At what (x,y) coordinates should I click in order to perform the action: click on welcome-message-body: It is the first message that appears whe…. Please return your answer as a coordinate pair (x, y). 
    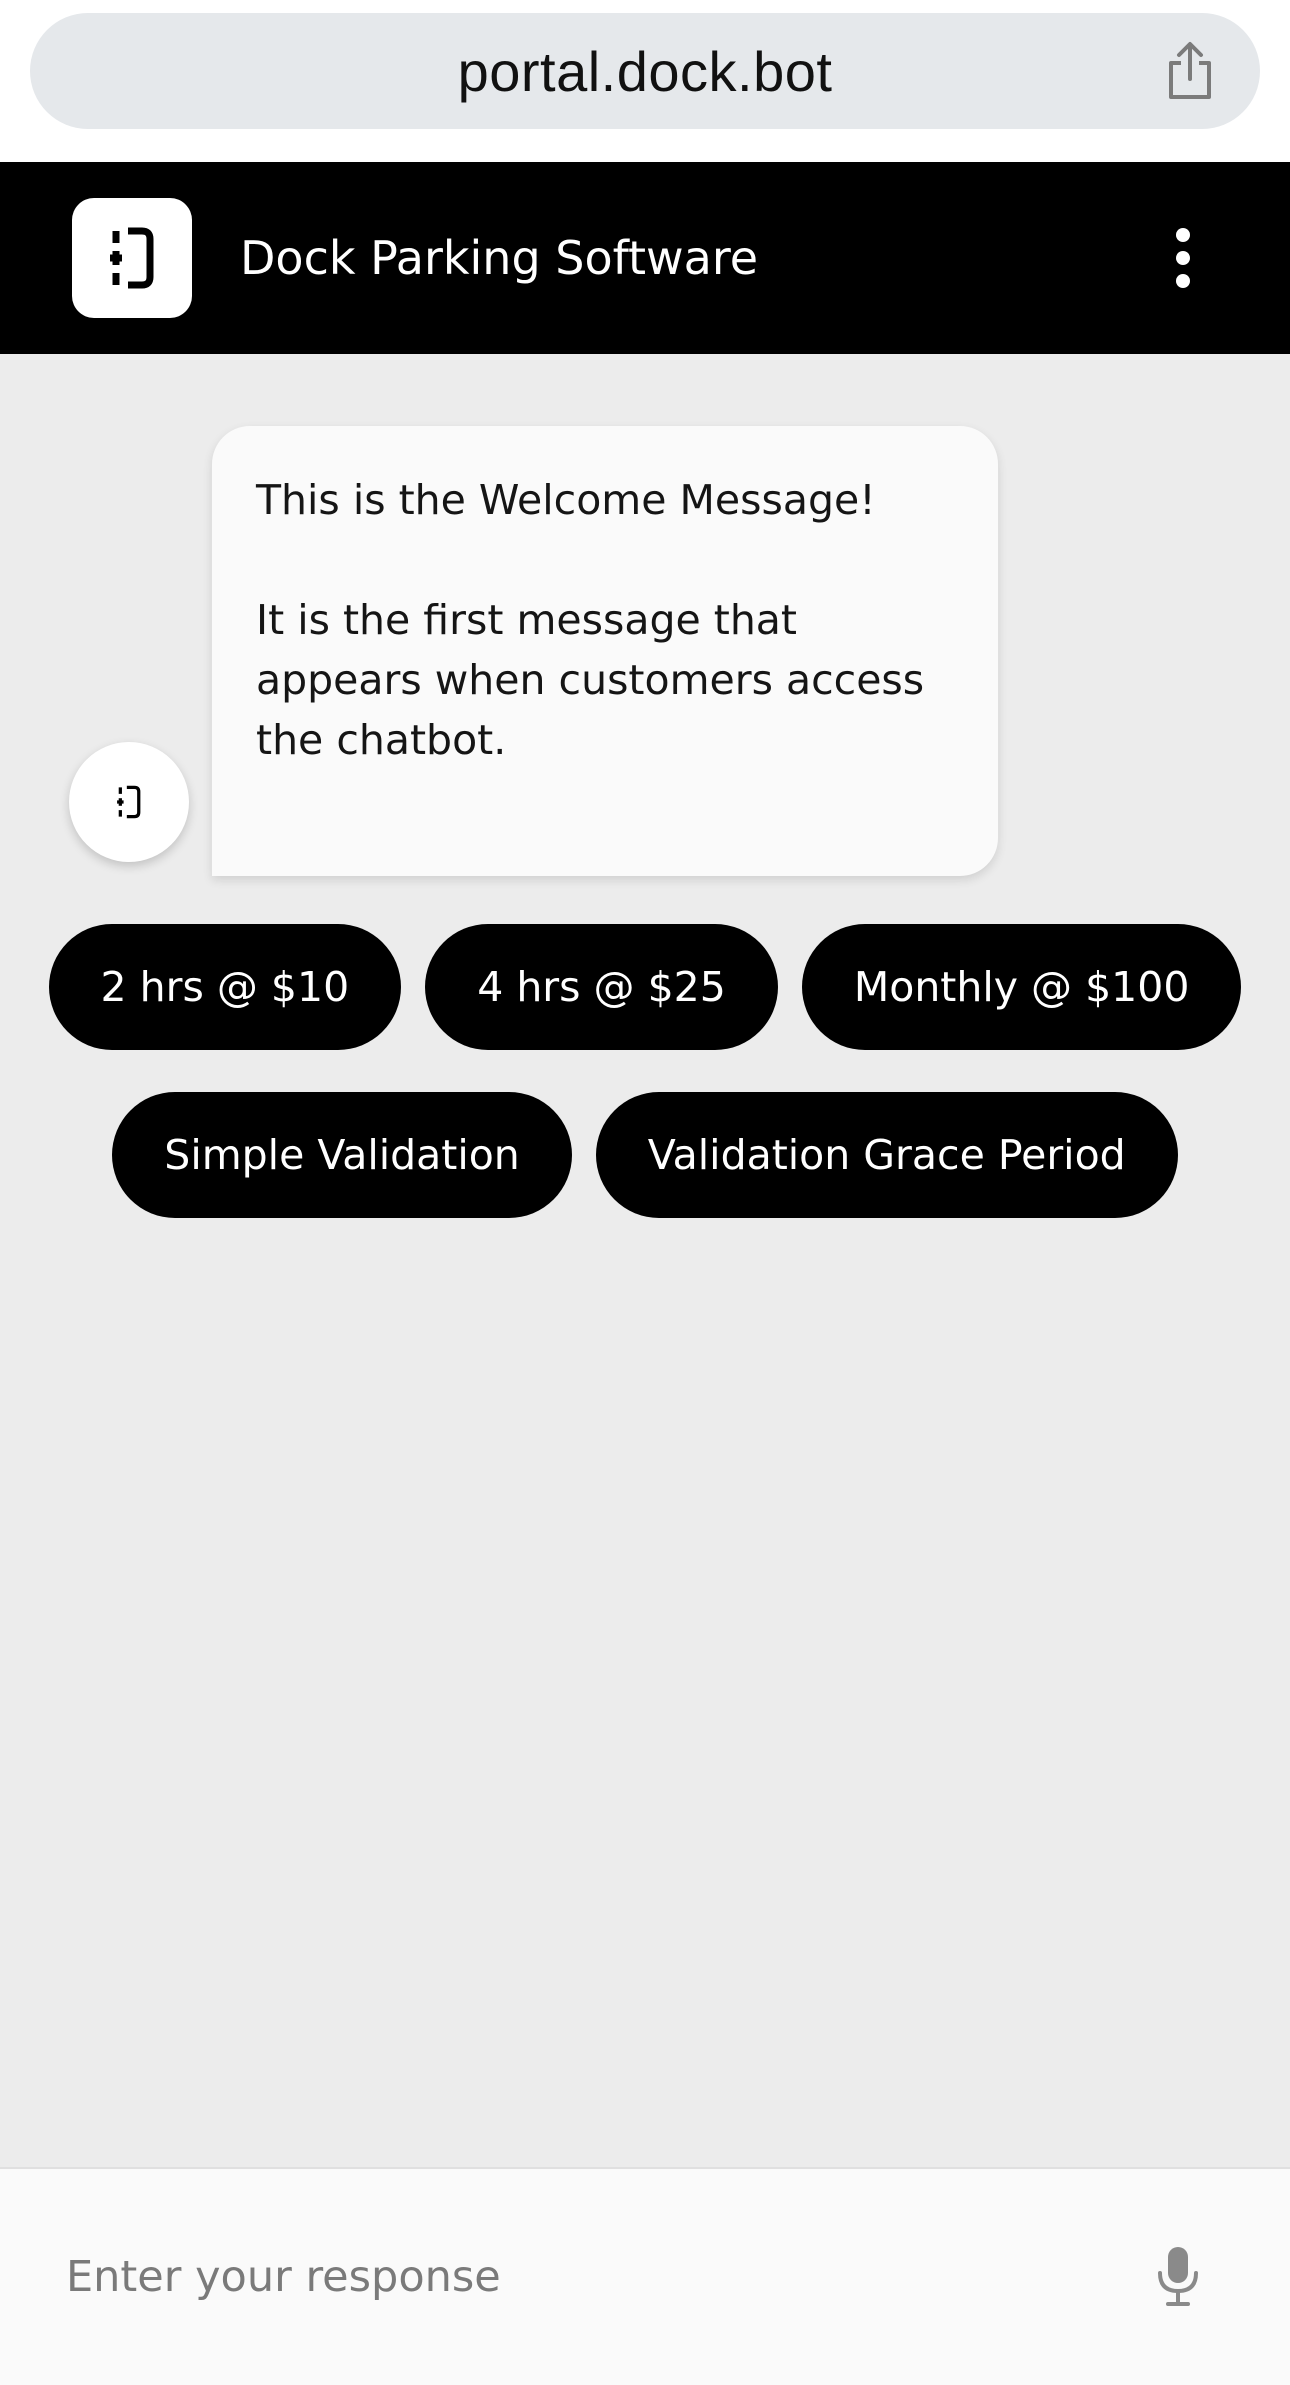
    Looking at the image, I should click on (590, 680).